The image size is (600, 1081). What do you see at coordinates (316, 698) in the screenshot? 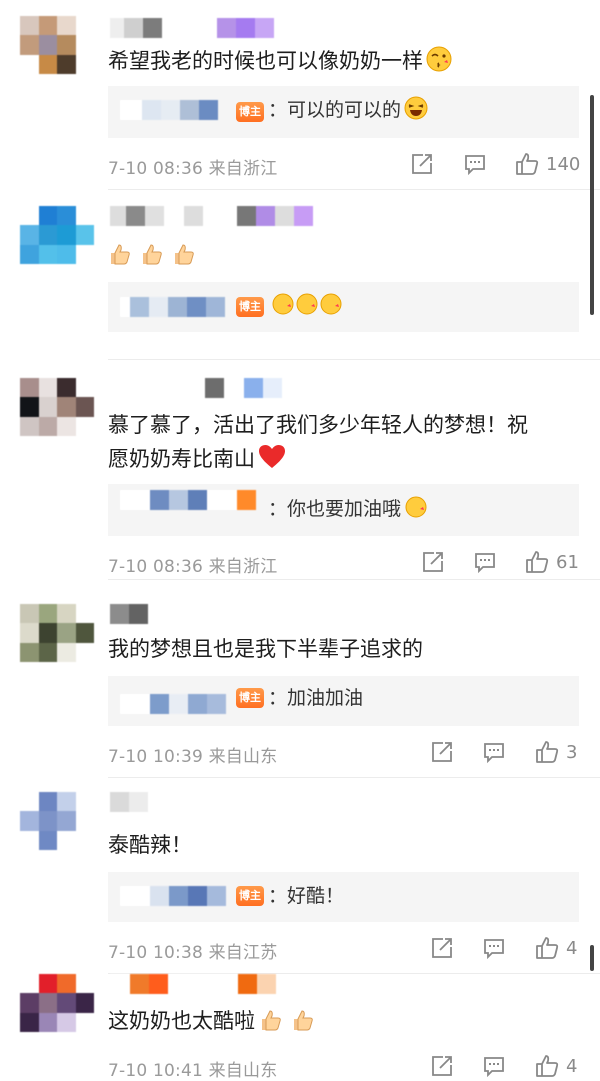
I see `reply-text: ：加油加油` at bounding box center [316, 698].